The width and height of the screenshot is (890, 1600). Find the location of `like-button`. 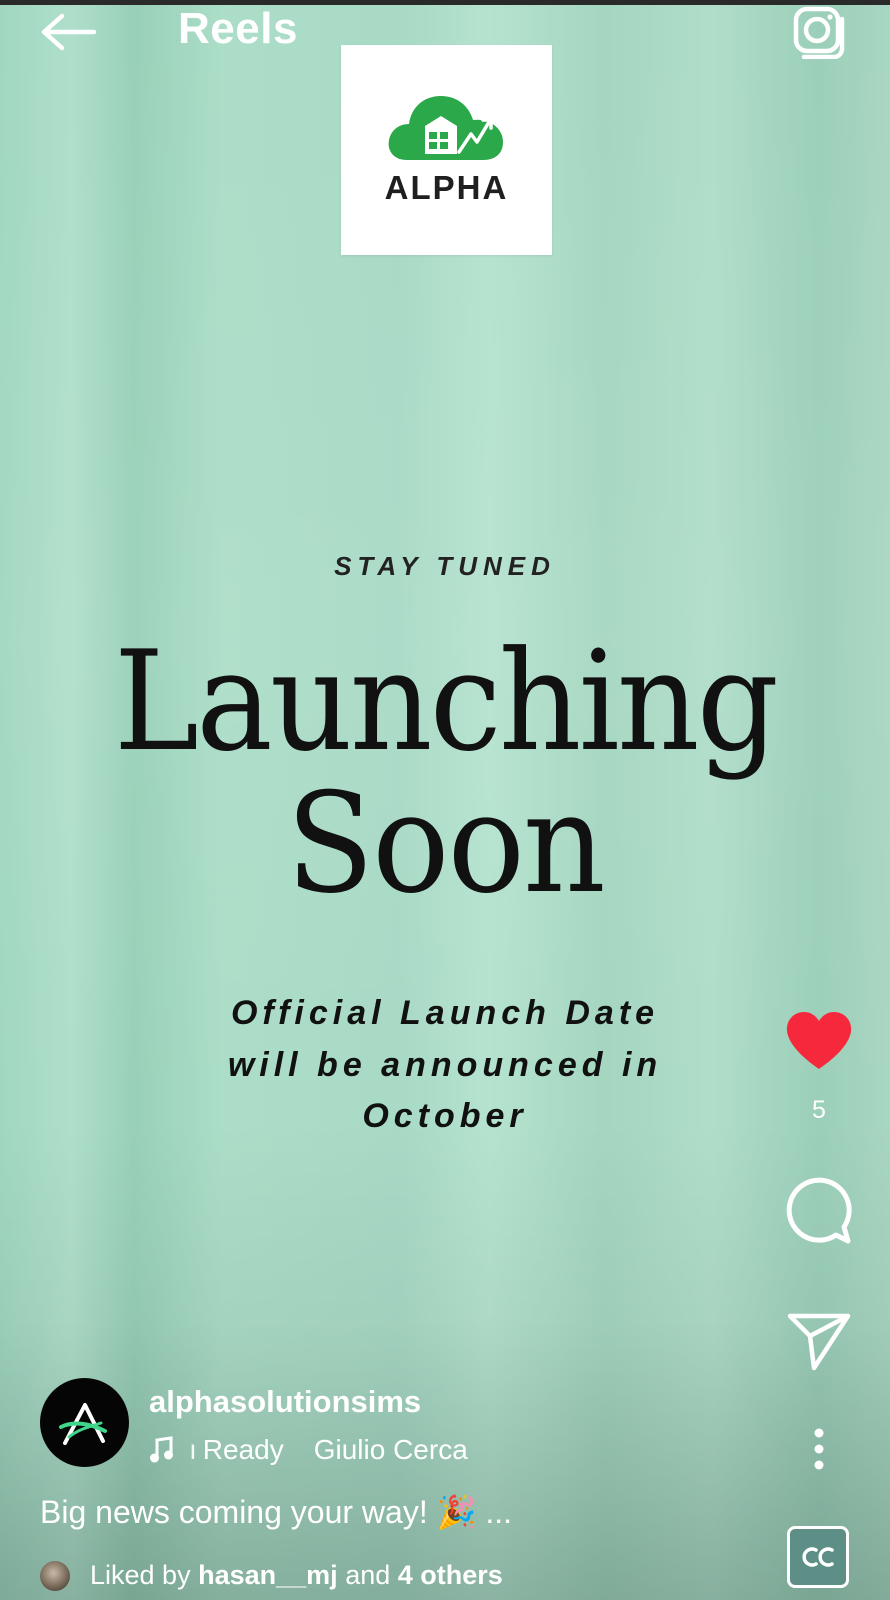

like-button is located at coordinates (819, 1041).